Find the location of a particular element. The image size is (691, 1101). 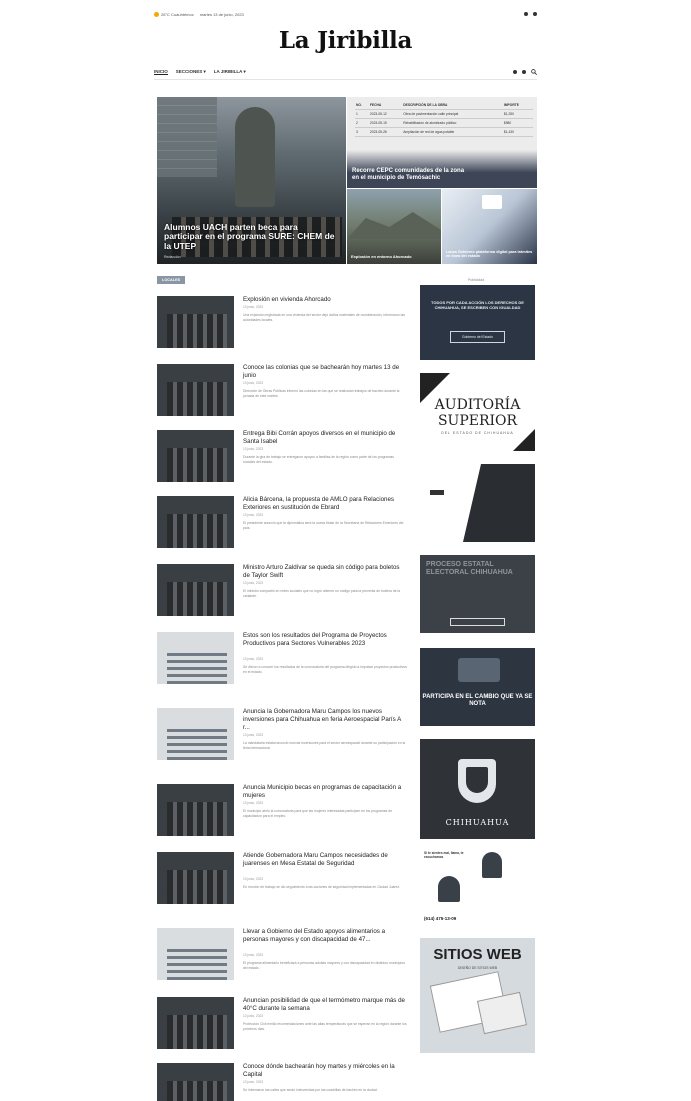

hero-small-title-left: Explosión en entorno Ahorcado is located at coordinates (394, 256).